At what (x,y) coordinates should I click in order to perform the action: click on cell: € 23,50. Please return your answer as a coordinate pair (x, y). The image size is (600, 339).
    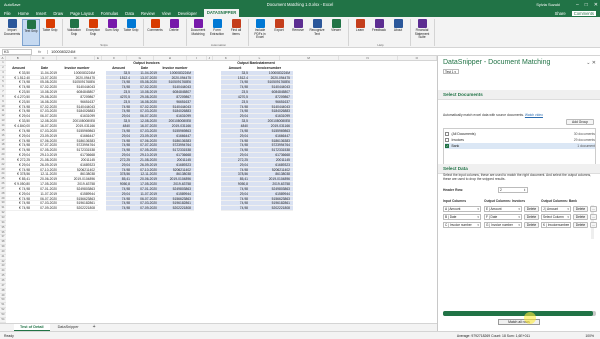
    Looking at the image, I should click on (18, 102).